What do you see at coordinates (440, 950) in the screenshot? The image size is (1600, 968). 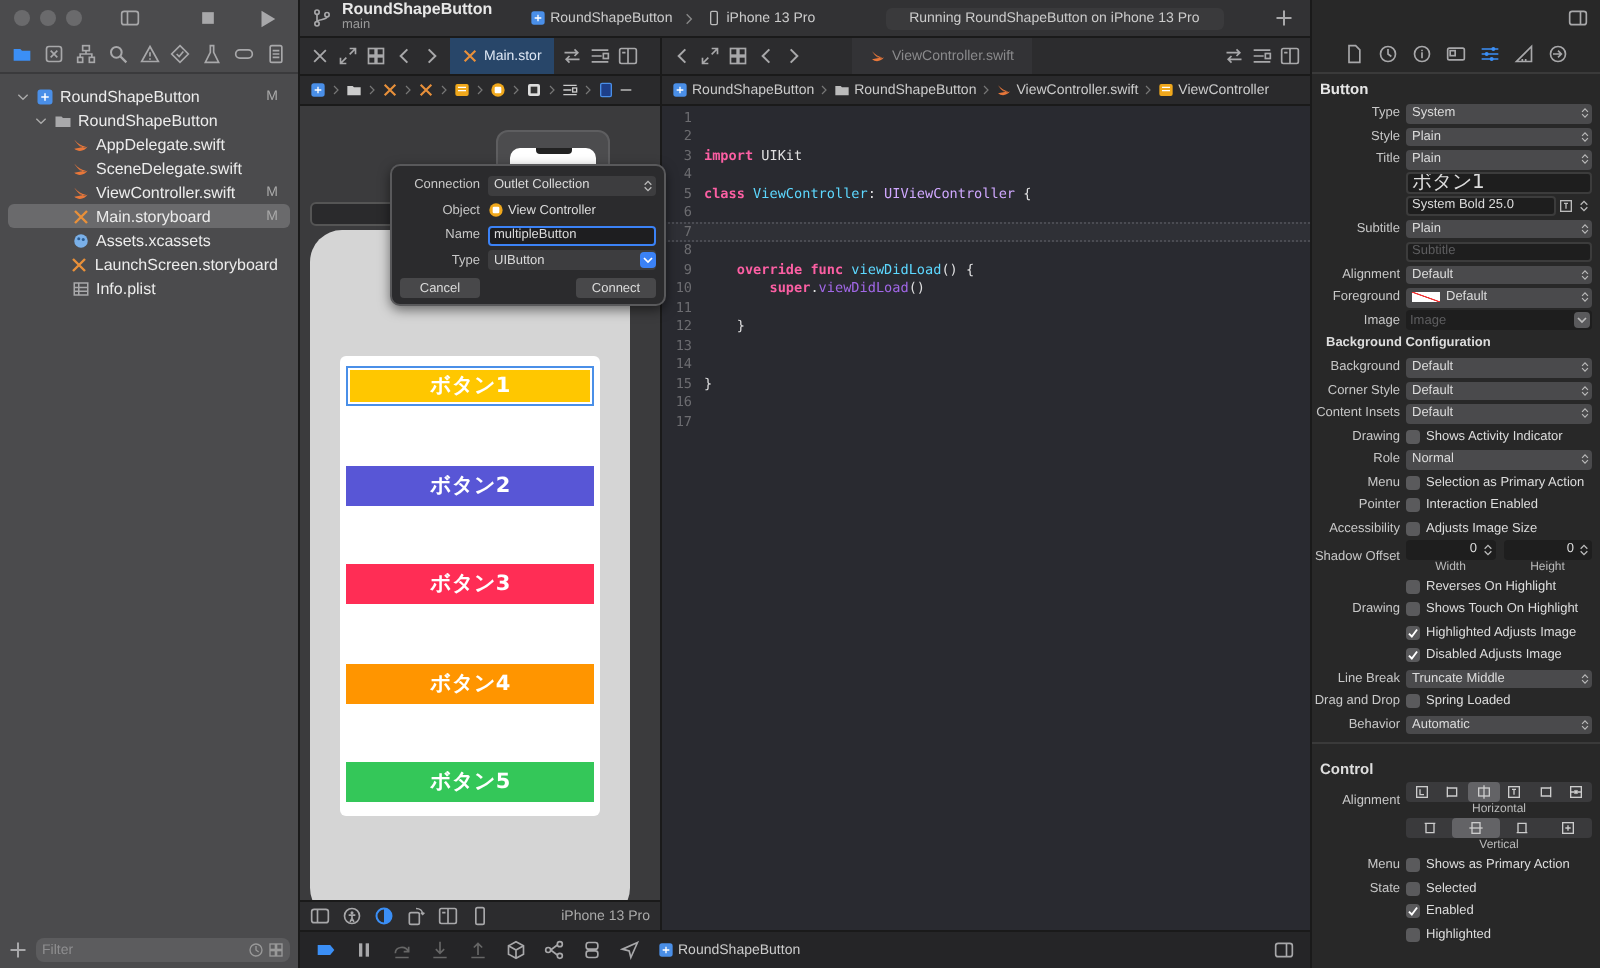 I see `step-in-icon` at bounding box center [440, 950].